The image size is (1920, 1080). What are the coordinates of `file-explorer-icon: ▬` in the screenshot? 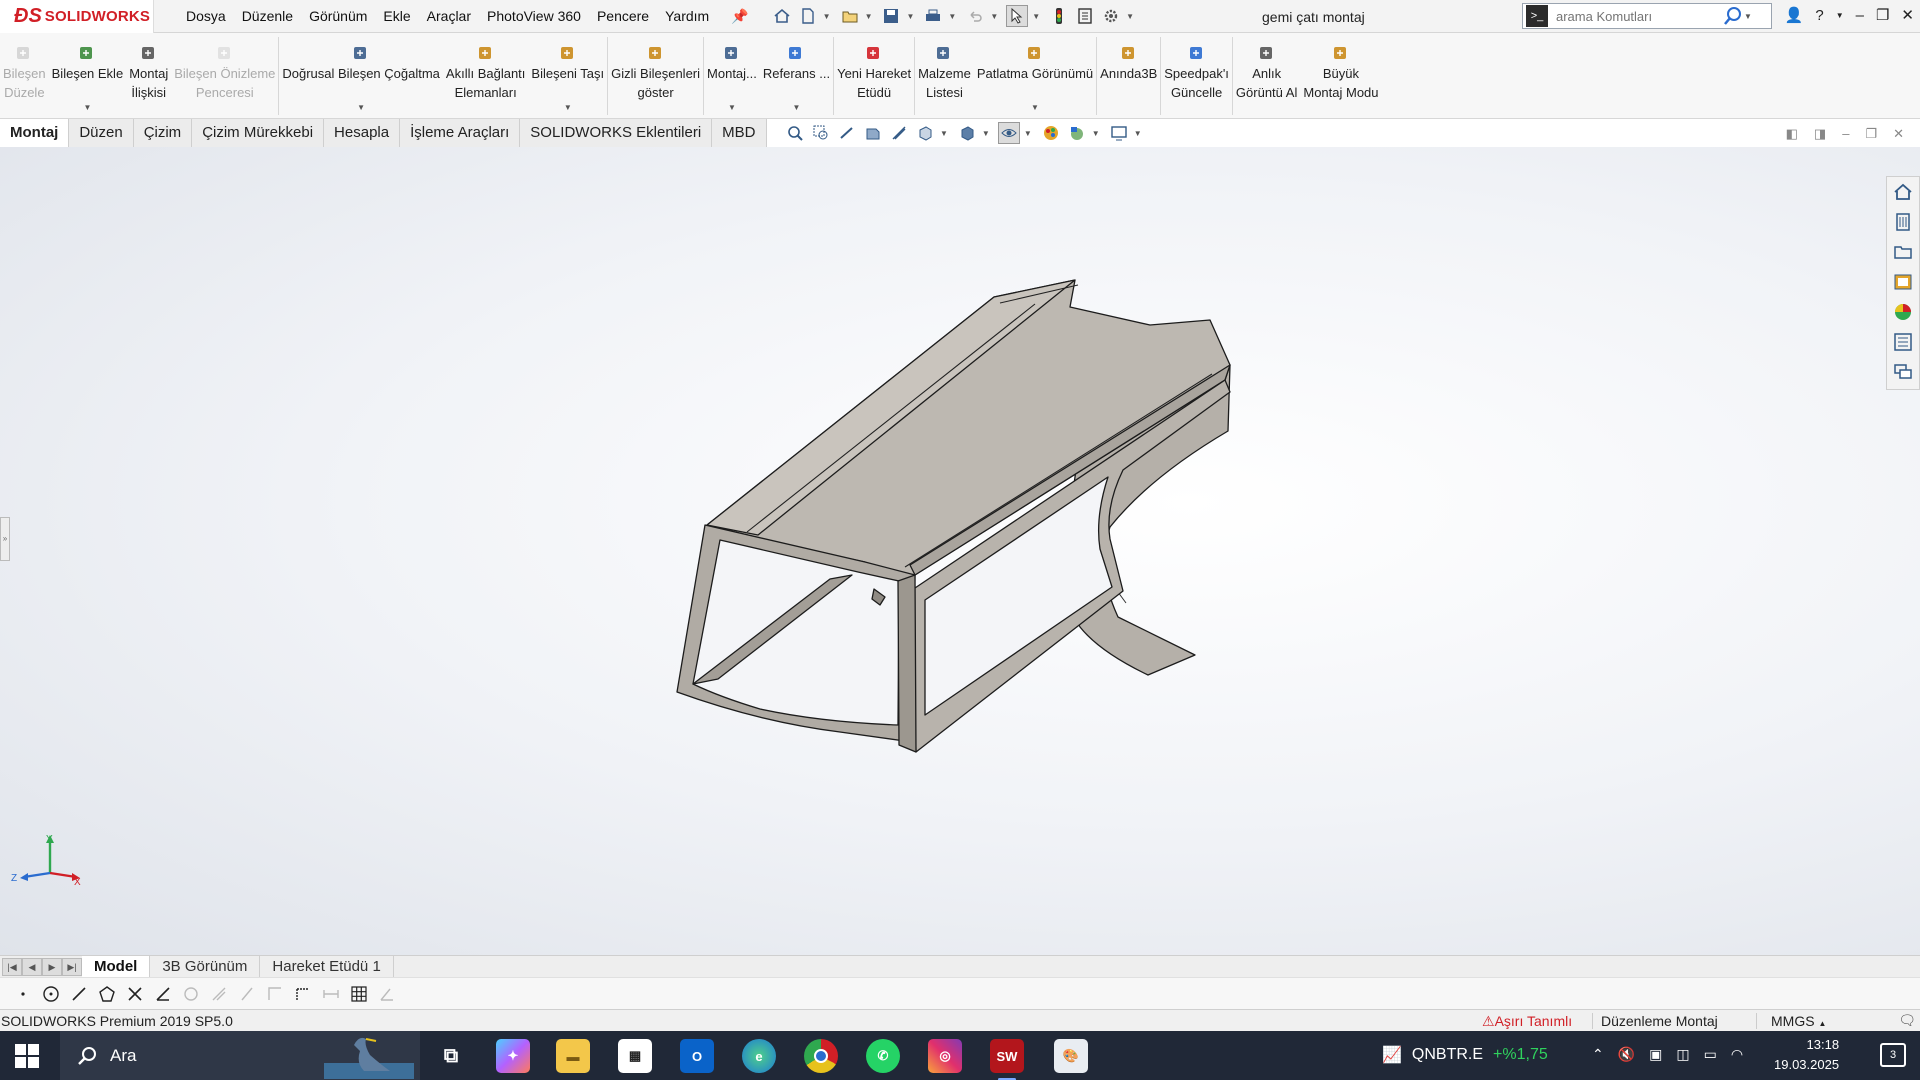 It's located at (573, 1056).